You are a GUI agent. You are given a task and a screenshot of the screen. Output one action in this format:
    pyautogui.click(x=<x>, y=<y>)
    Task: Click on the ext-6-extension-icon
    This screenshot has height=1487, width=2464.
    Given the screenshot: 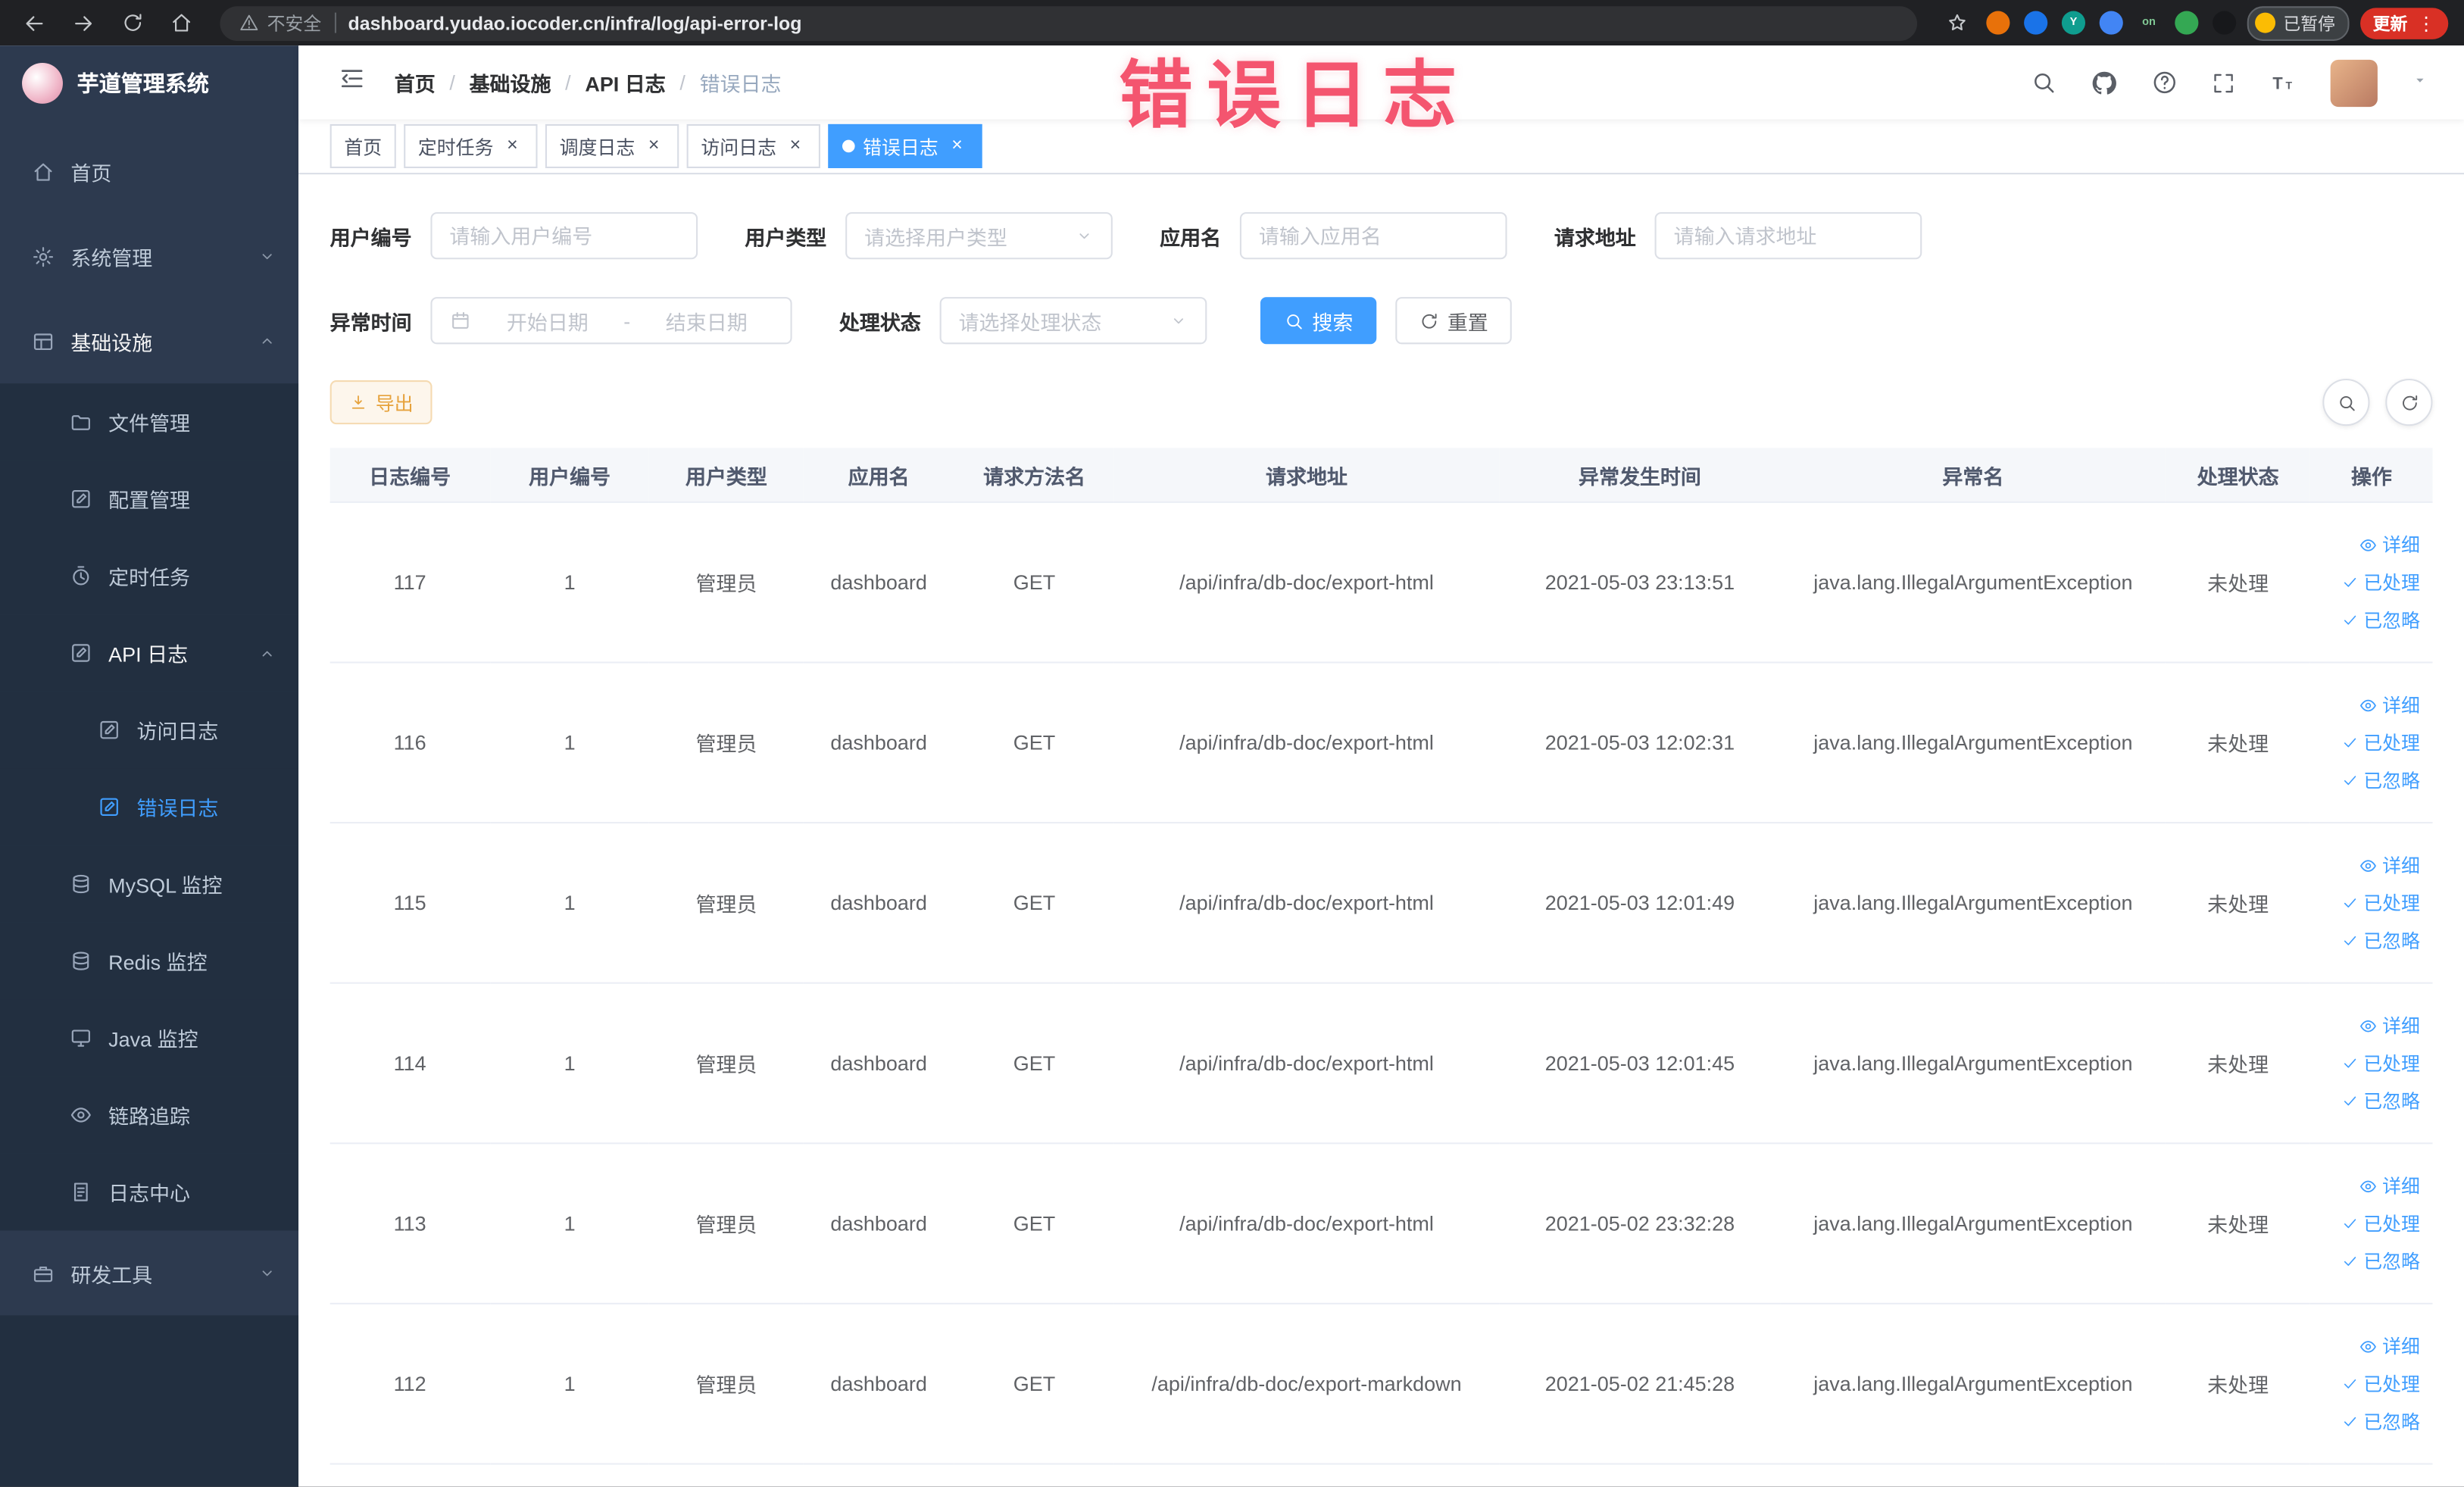 What is the action you would take?
    pyautogui.click(x=2187, y=23)
    